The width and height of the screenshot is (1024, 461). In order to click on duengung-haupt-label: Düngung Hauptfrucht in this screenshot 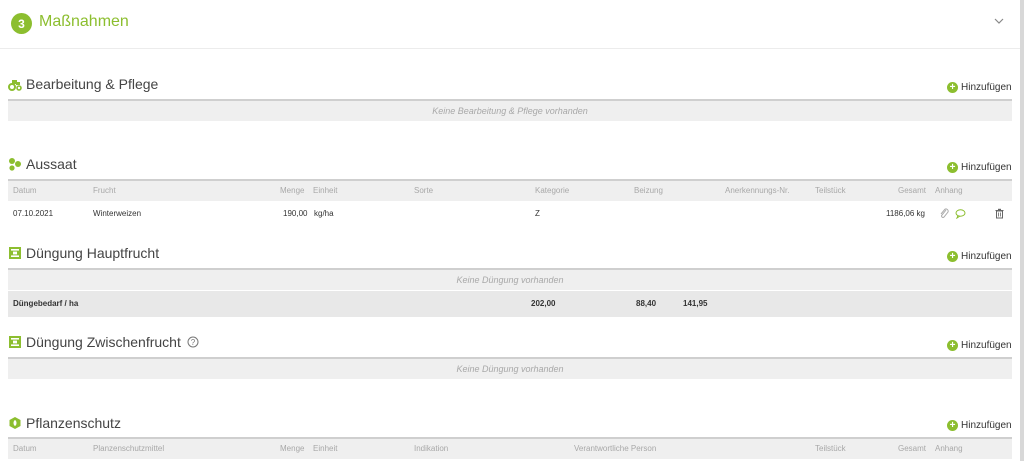, I will do `click(93, 253)`.